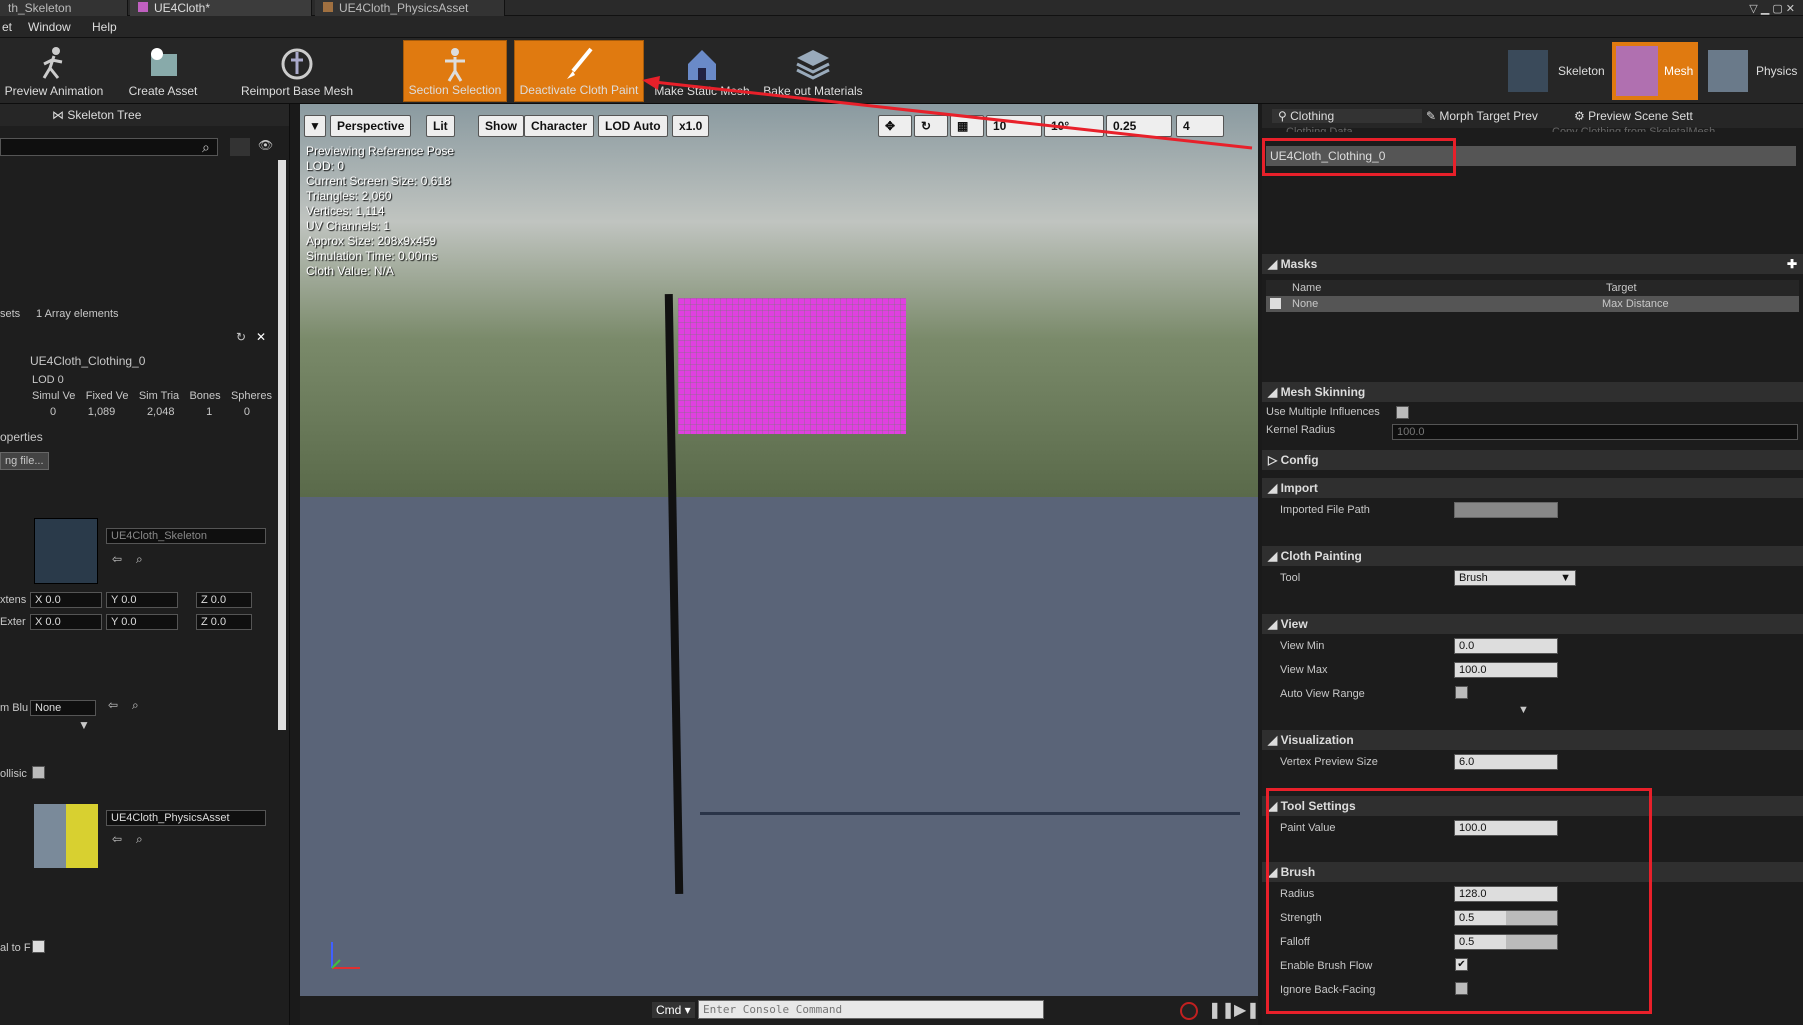 The image size is (1803, 1025). What do you see at coordinates (1461, 692) in the screenshot?
I see `auto-view-range-checkbox` at bounding box center [1461, 692].